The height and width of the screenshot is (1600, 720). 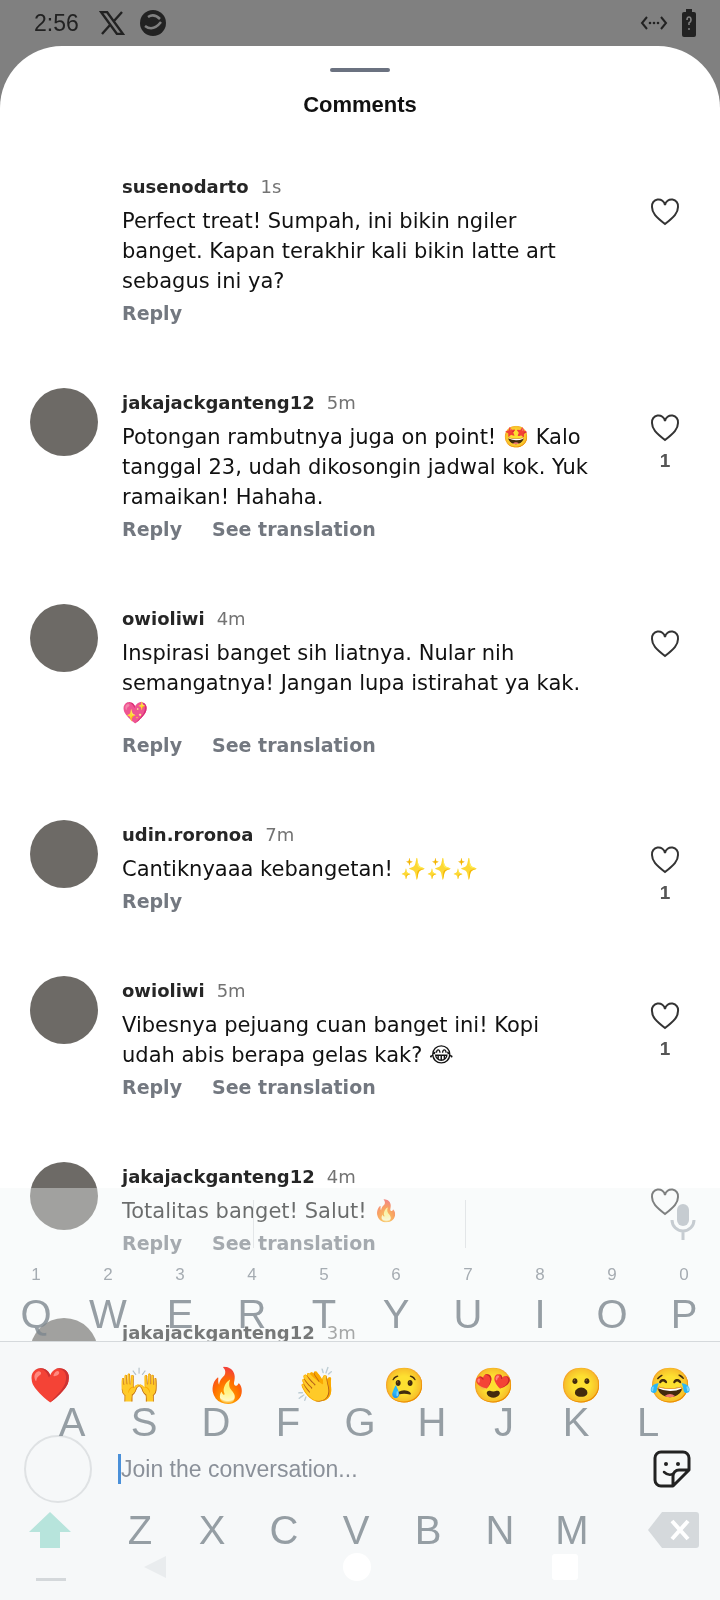 What do you see at coordinates (280, 834) in the screenshot?
I see `comment-time: 7m` at bounding box center [280, 834].